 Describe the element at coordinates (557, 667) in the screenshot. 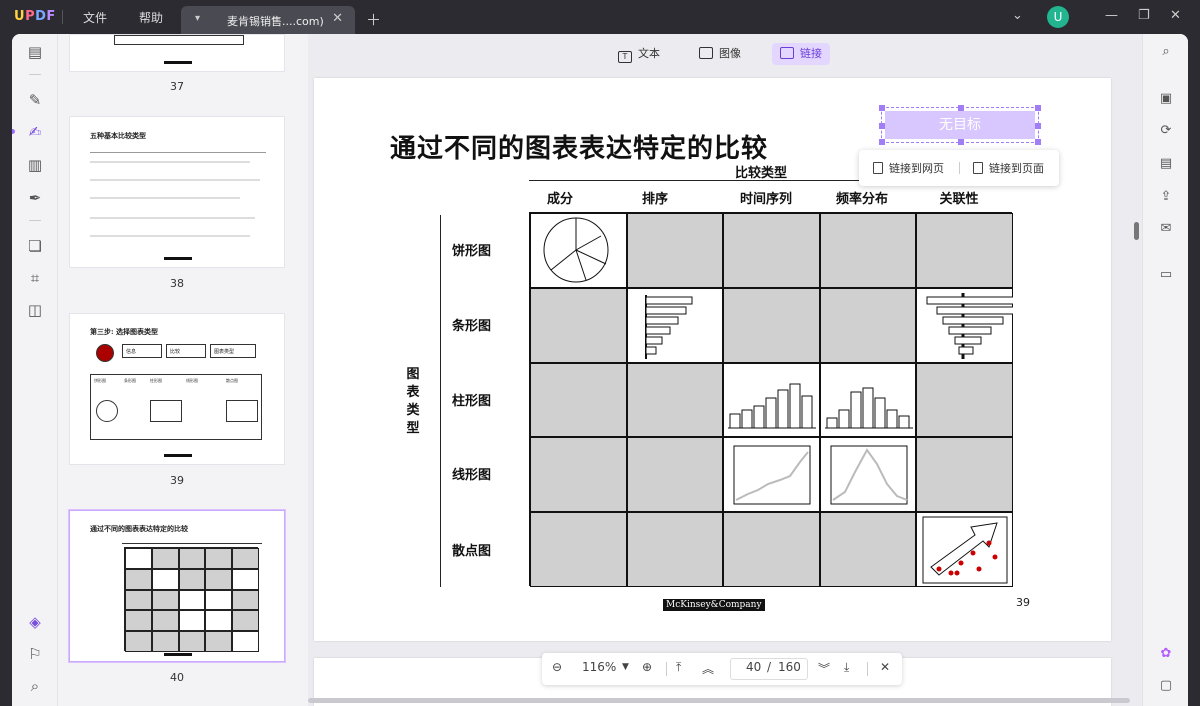

I see `zoom-out-icon: ⊖` at that location.